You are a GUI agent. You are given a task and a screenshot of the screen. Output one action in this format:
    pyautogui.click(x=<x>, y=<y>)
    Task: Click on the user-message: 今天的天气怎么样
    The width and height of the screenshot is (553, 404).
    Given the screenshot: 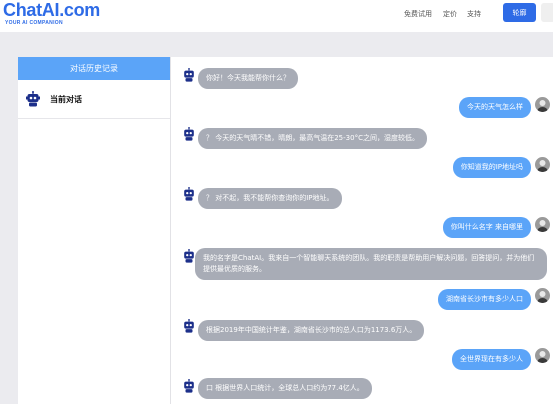 What is the action you would take?
    pyautogui.click(x=495, y=107)
    